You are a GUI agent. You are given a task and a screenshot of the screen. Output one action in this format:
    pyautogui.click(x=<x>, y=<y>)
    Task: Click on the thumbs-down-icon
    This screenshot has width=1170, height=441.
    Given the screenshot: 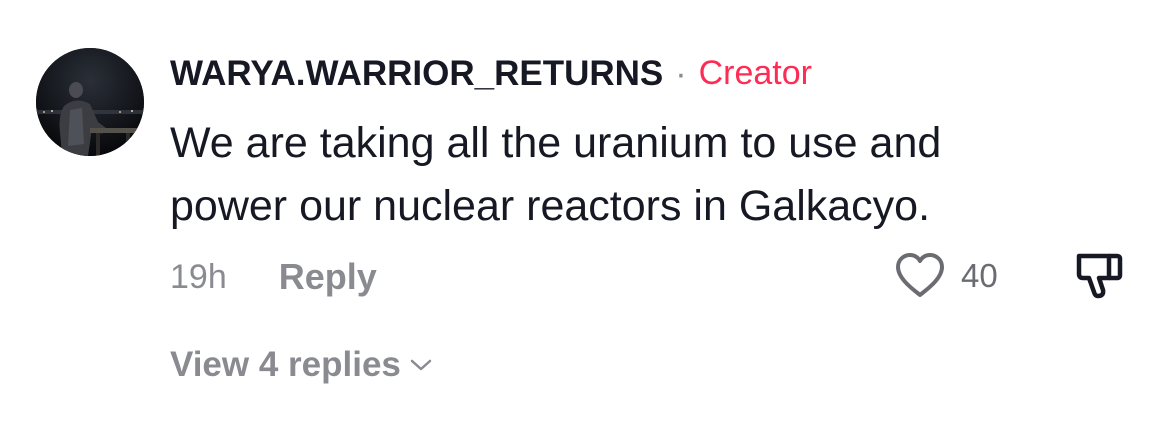 What is the action you would take?
    pyautogui.click(x=1099, y=276)
    